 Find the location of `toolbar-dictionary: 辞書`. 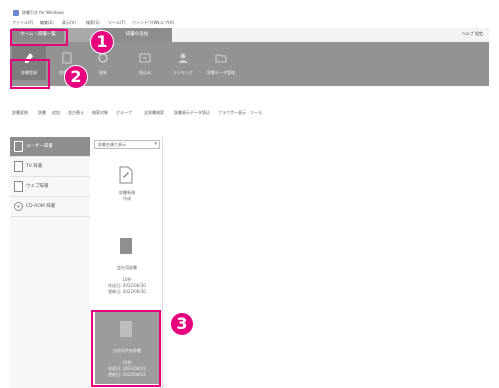

toolbar-dictionary: 辞書 is located at coordinates (42, 113).